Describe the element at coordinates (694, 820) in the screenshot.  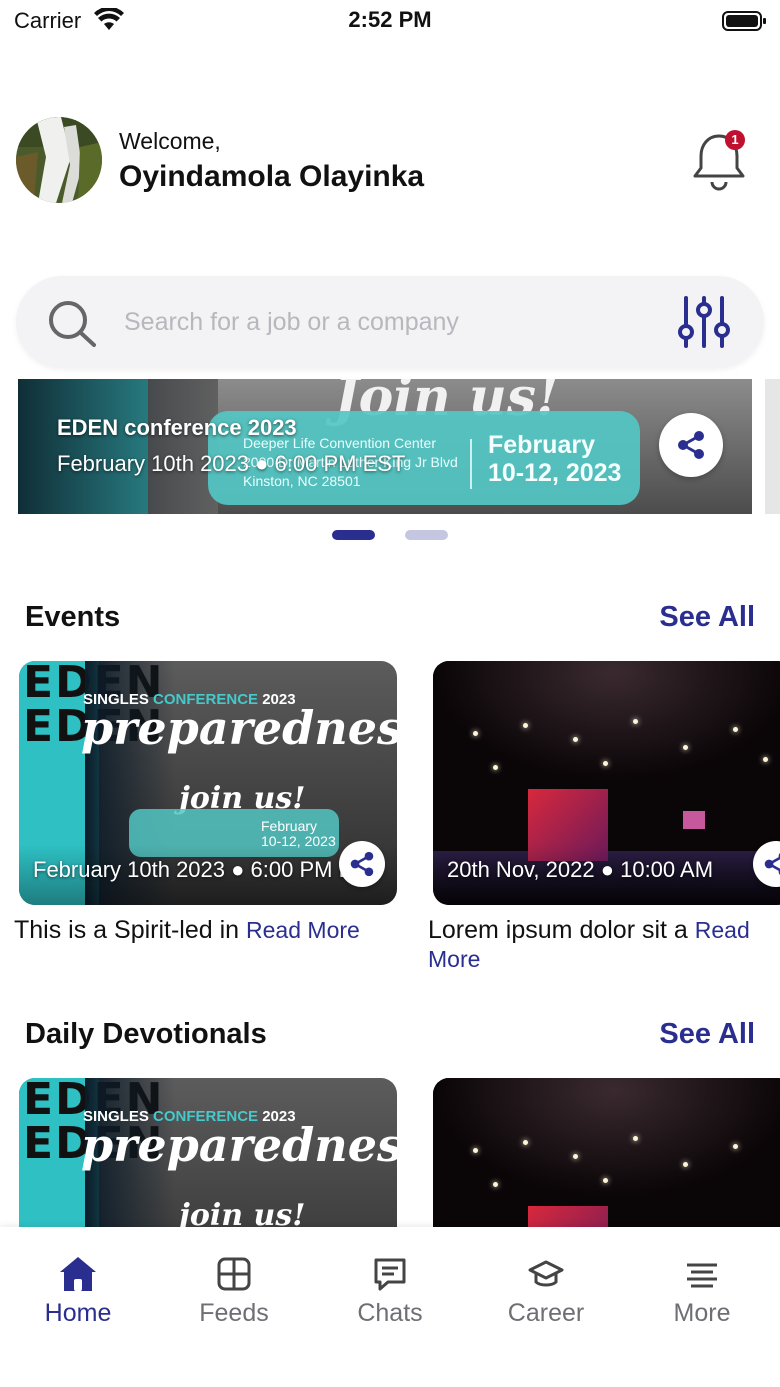
I see `stage-screen-small` at that location.